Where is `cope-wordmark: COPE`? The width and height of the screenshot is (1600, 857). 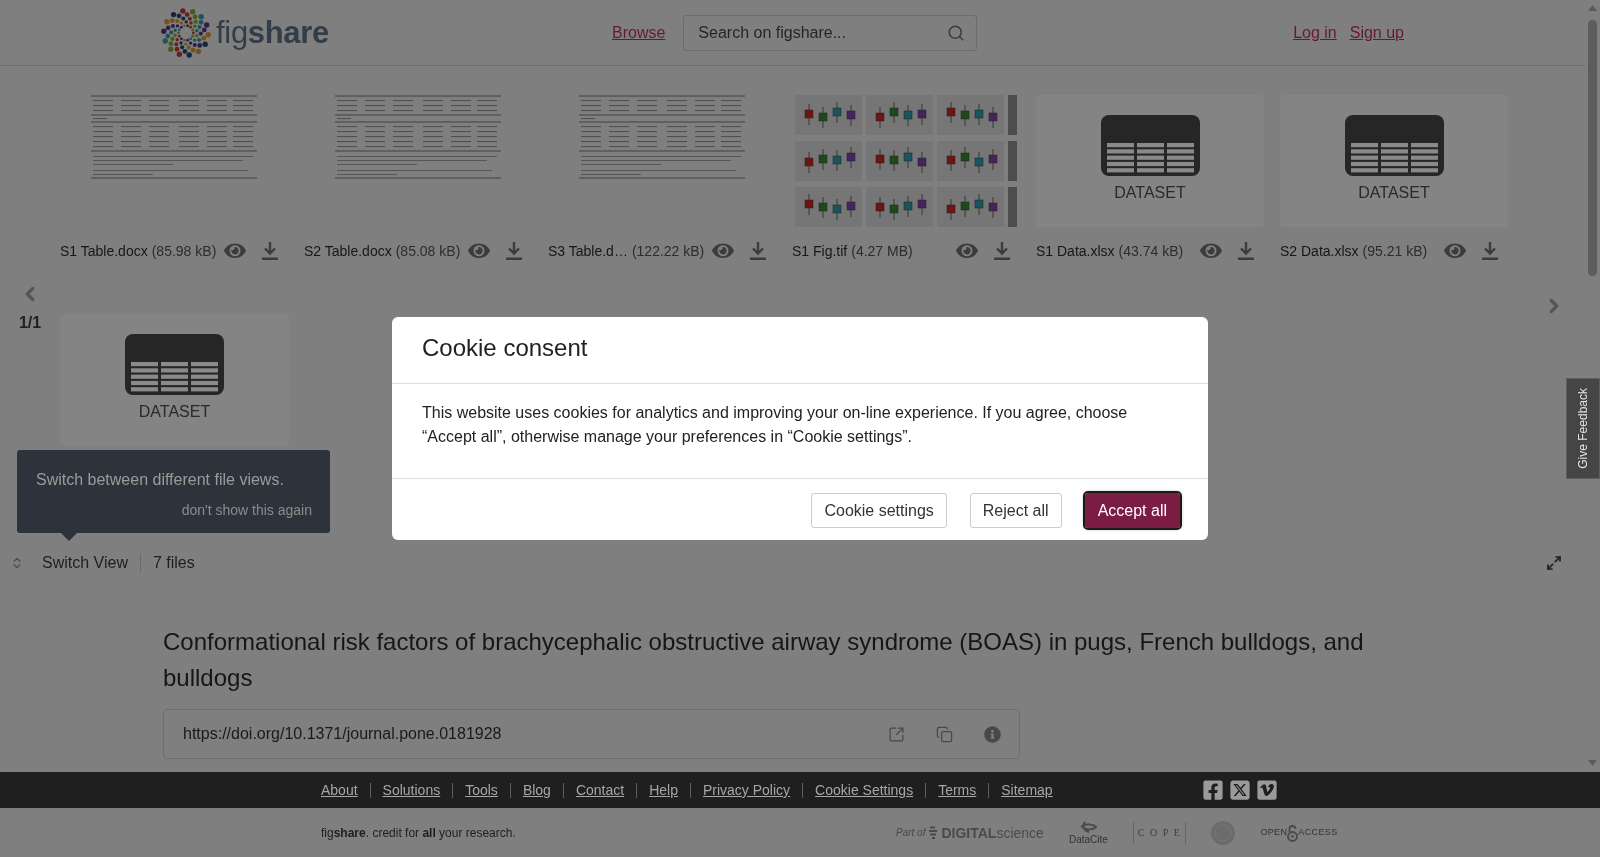
cope-wordmark: COPE is located at coordinates (1159, 832).